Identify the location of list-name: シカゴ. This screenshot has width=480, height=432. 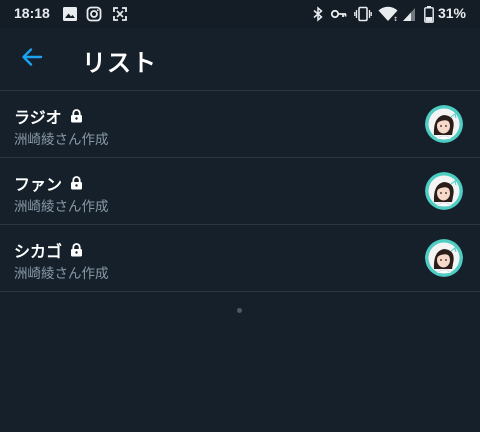
(38, 251).